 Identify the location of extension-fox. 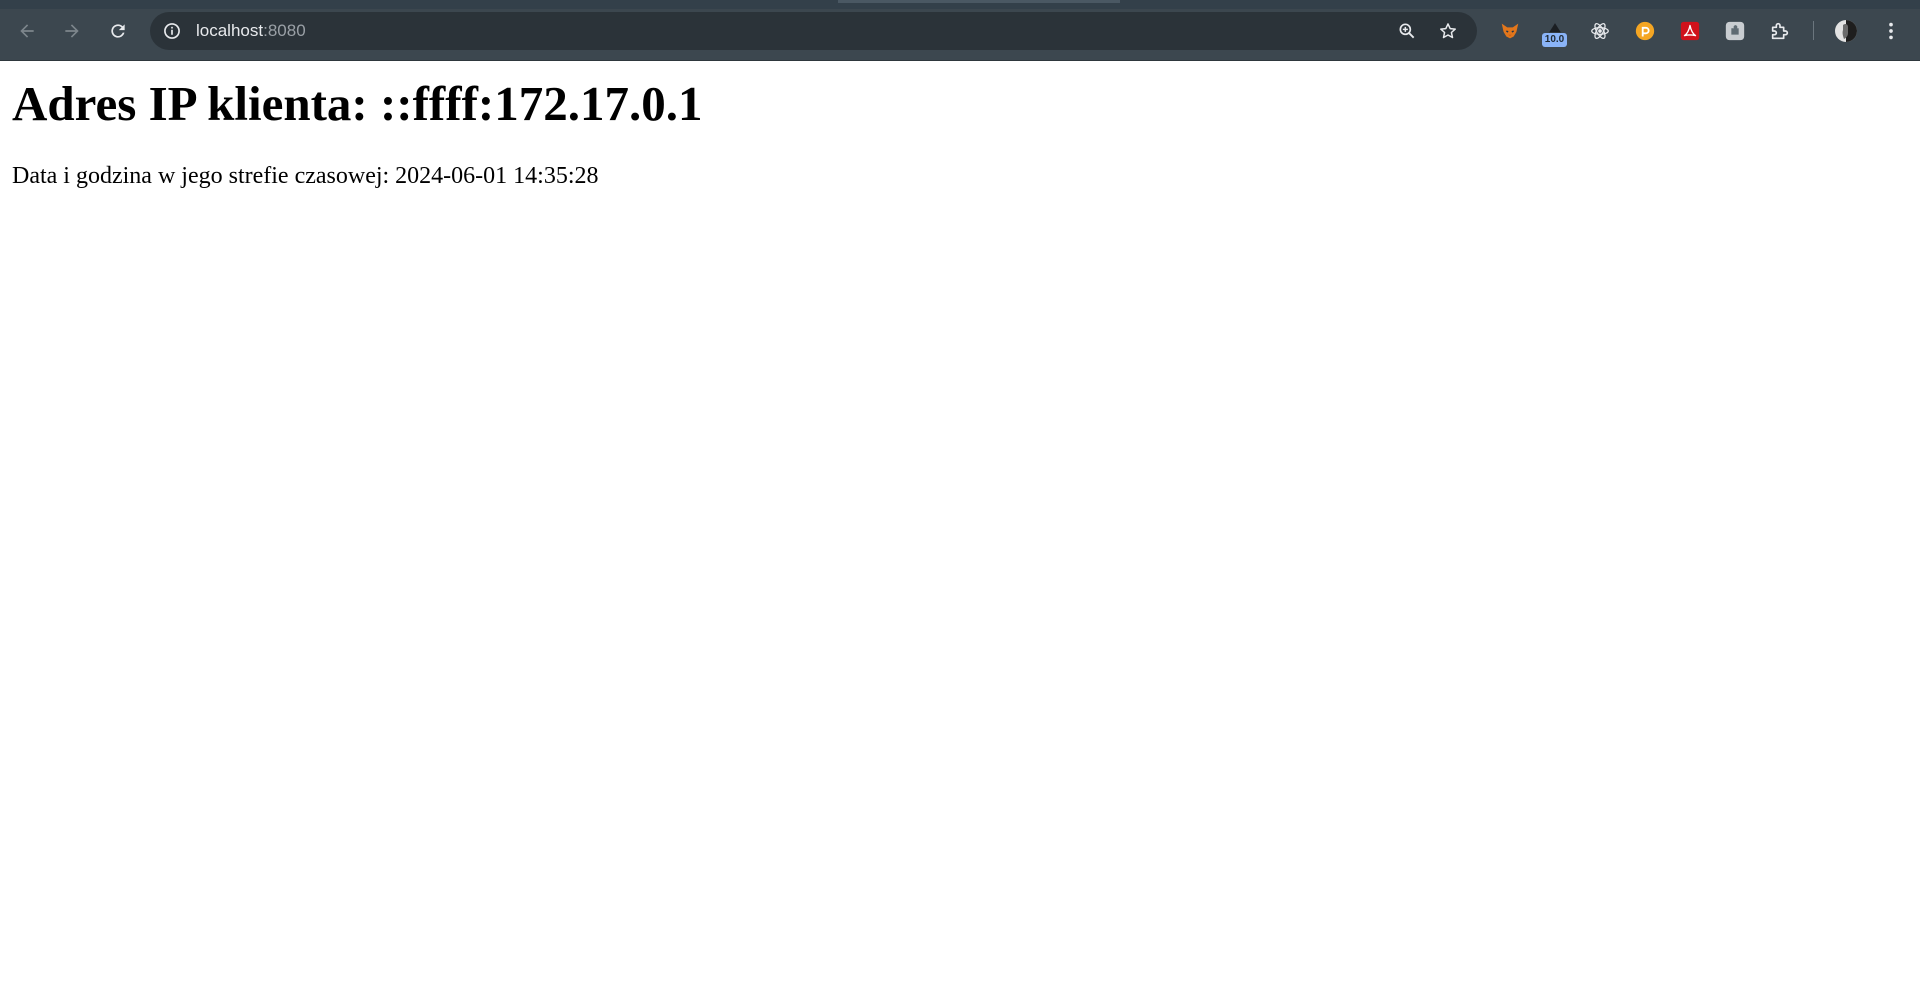
(1510, 31).